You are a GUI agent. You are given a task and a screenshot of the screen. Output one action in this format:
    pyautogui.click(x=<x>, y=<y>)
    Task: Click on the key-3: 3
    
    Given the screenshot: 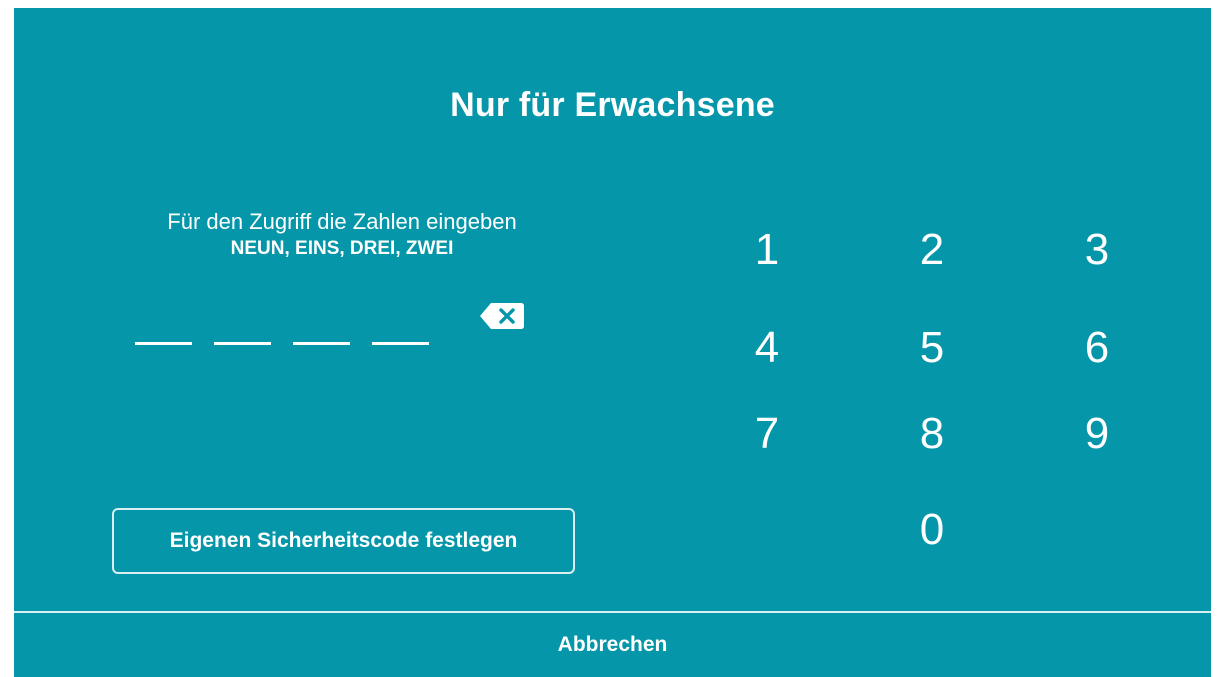 What is the action you would take?
    pyautogui.click(x=1097, y=250)
    